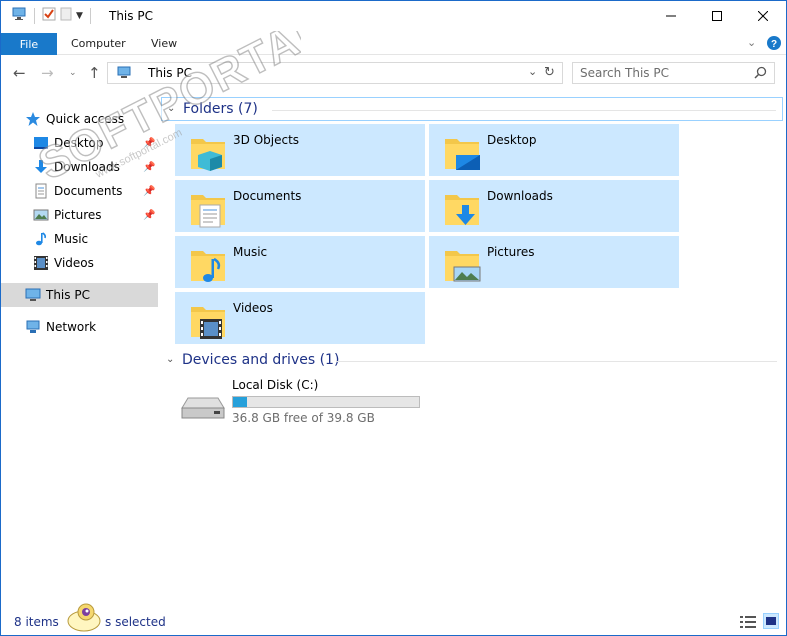  What do you see at coordinates (49, 15) in the screenshot?
I see `properties-icon` at bounding box center [49, 15].